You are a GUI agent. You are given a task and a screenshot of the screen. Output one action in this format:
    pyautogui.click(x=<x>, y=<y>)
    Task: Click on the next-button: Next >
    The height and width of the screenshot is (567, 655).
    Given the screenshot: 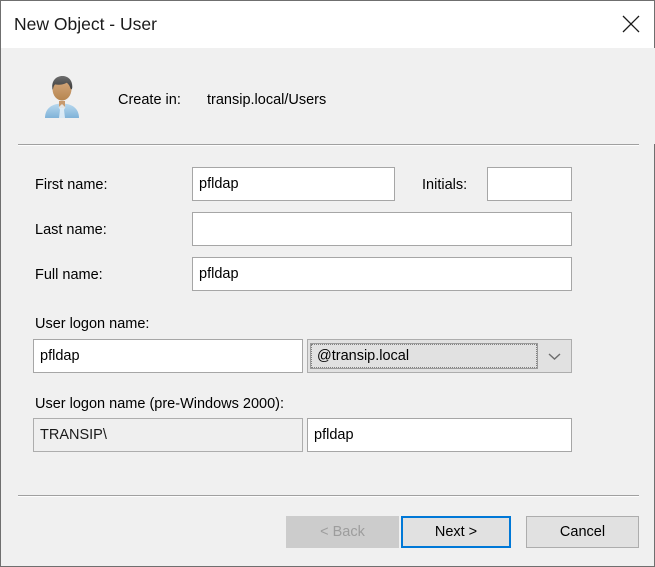 What is the action you would take?
    pyautogui.click(x=456, y=532)
    